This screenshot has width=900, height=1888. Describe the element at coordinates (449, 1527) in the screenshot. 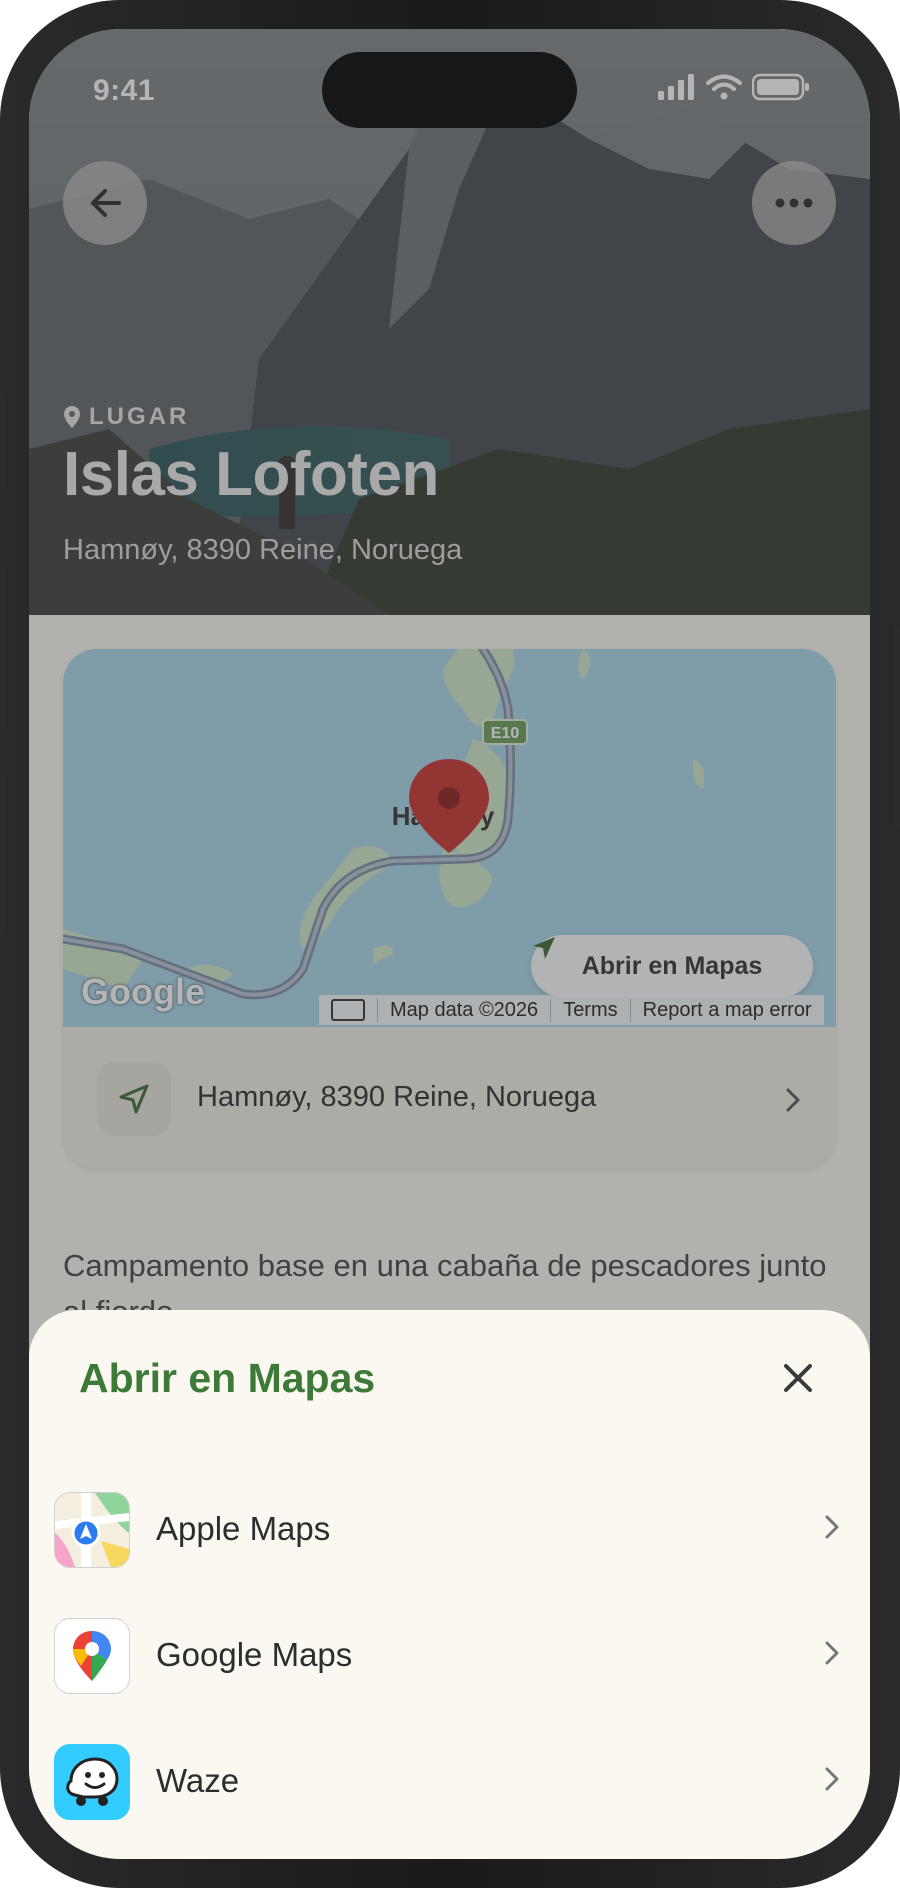

I see `app-option-apple-maps: Apple Maps` at that location.